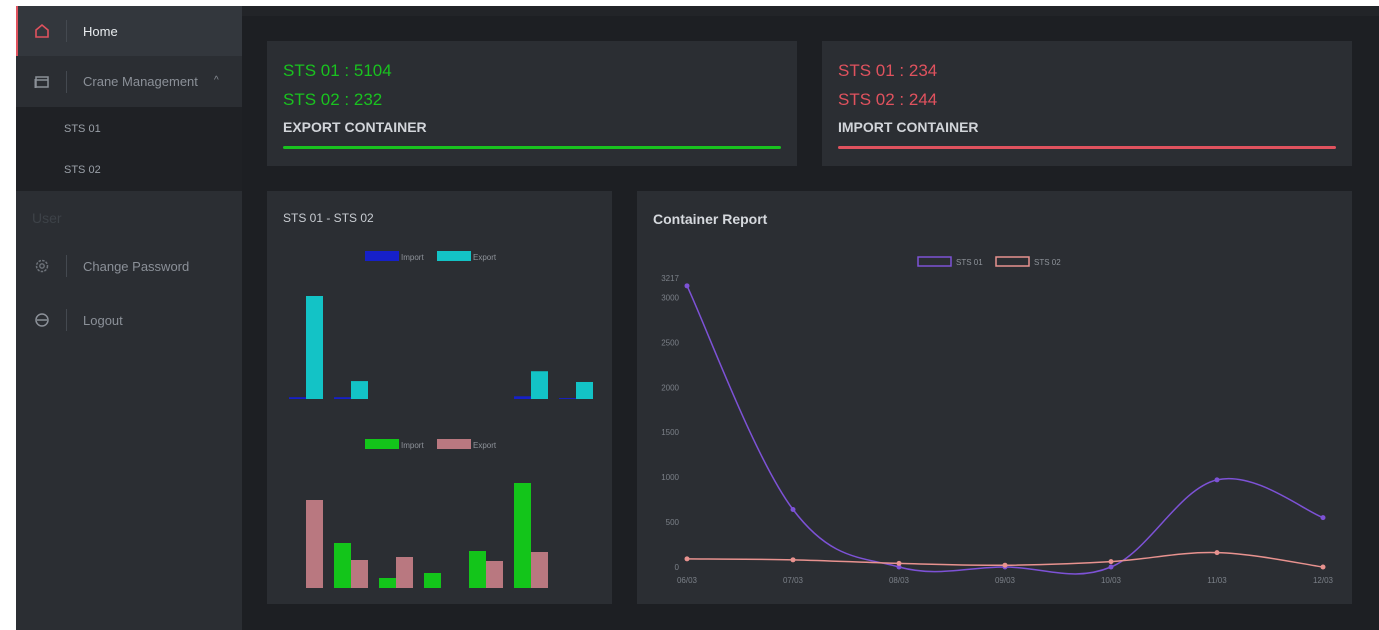  I want to click on home-icon, so click(42, 31).